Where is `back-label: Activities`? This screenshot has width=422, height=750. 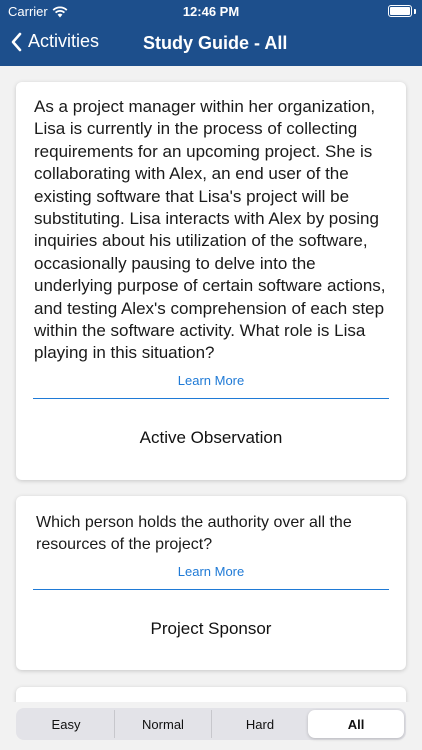
back-label: Activities is located at coordinates (64, 41).